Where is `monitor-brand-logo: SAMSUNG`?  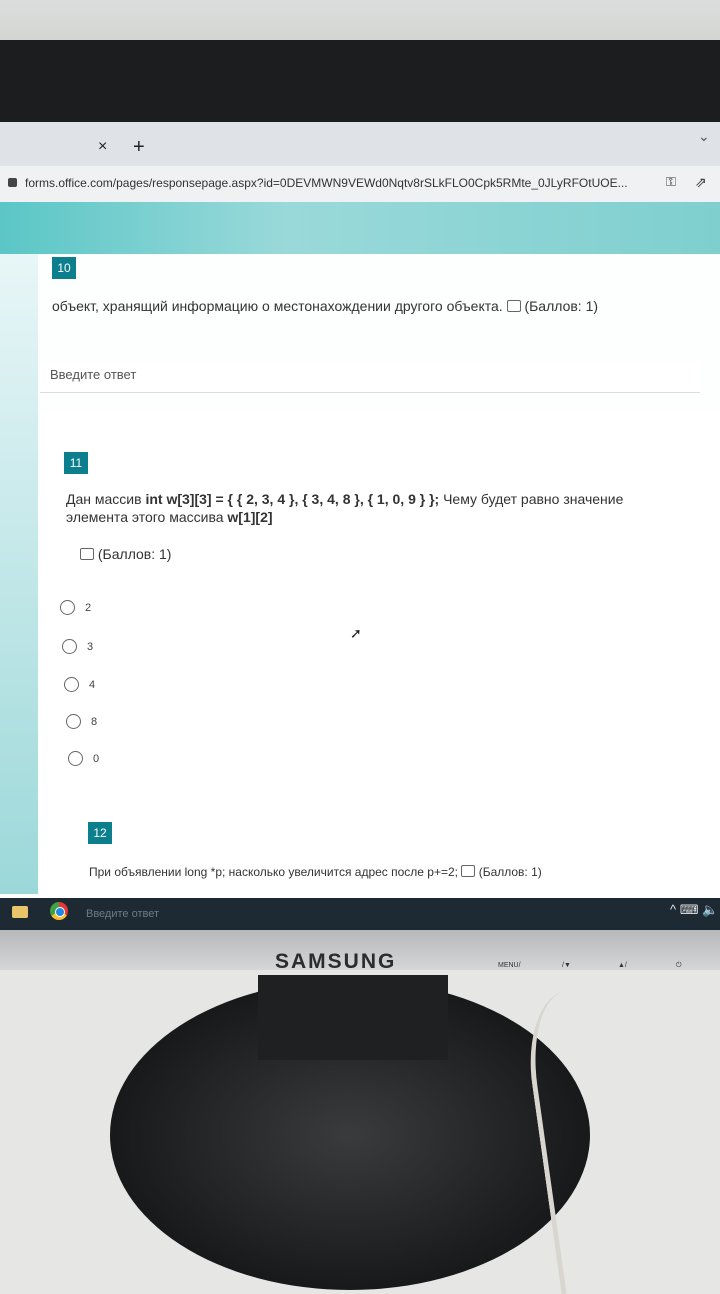
monitor-brand-logo: SAMSUNG is located at coordinates (336, 961).